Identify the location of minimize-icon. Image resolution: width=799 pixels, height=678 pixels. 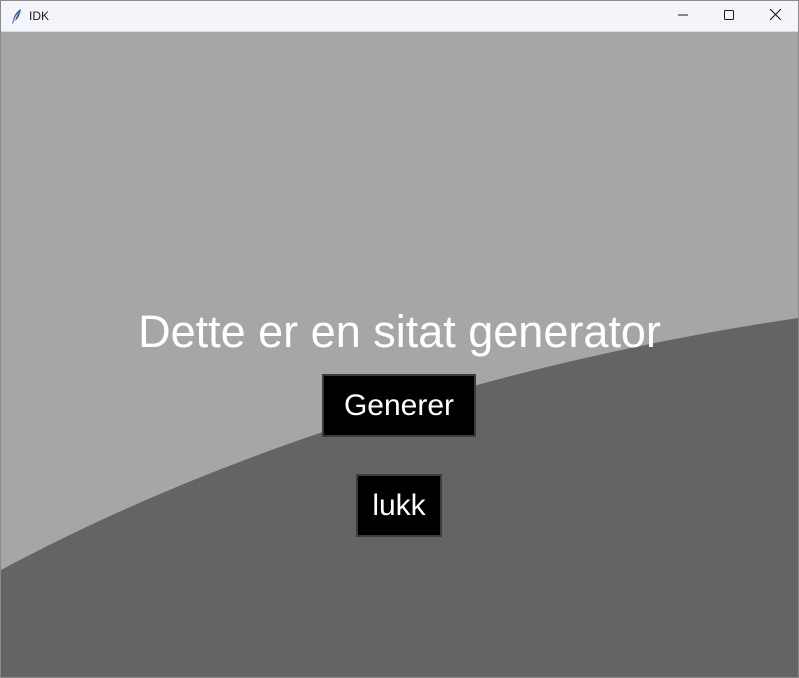
(683, 16).